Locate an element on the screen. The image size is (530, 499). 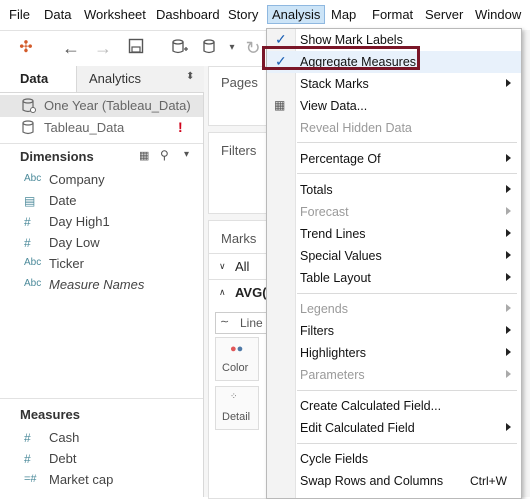
string-type-icon: Abc is located at coordinates (33, 283).